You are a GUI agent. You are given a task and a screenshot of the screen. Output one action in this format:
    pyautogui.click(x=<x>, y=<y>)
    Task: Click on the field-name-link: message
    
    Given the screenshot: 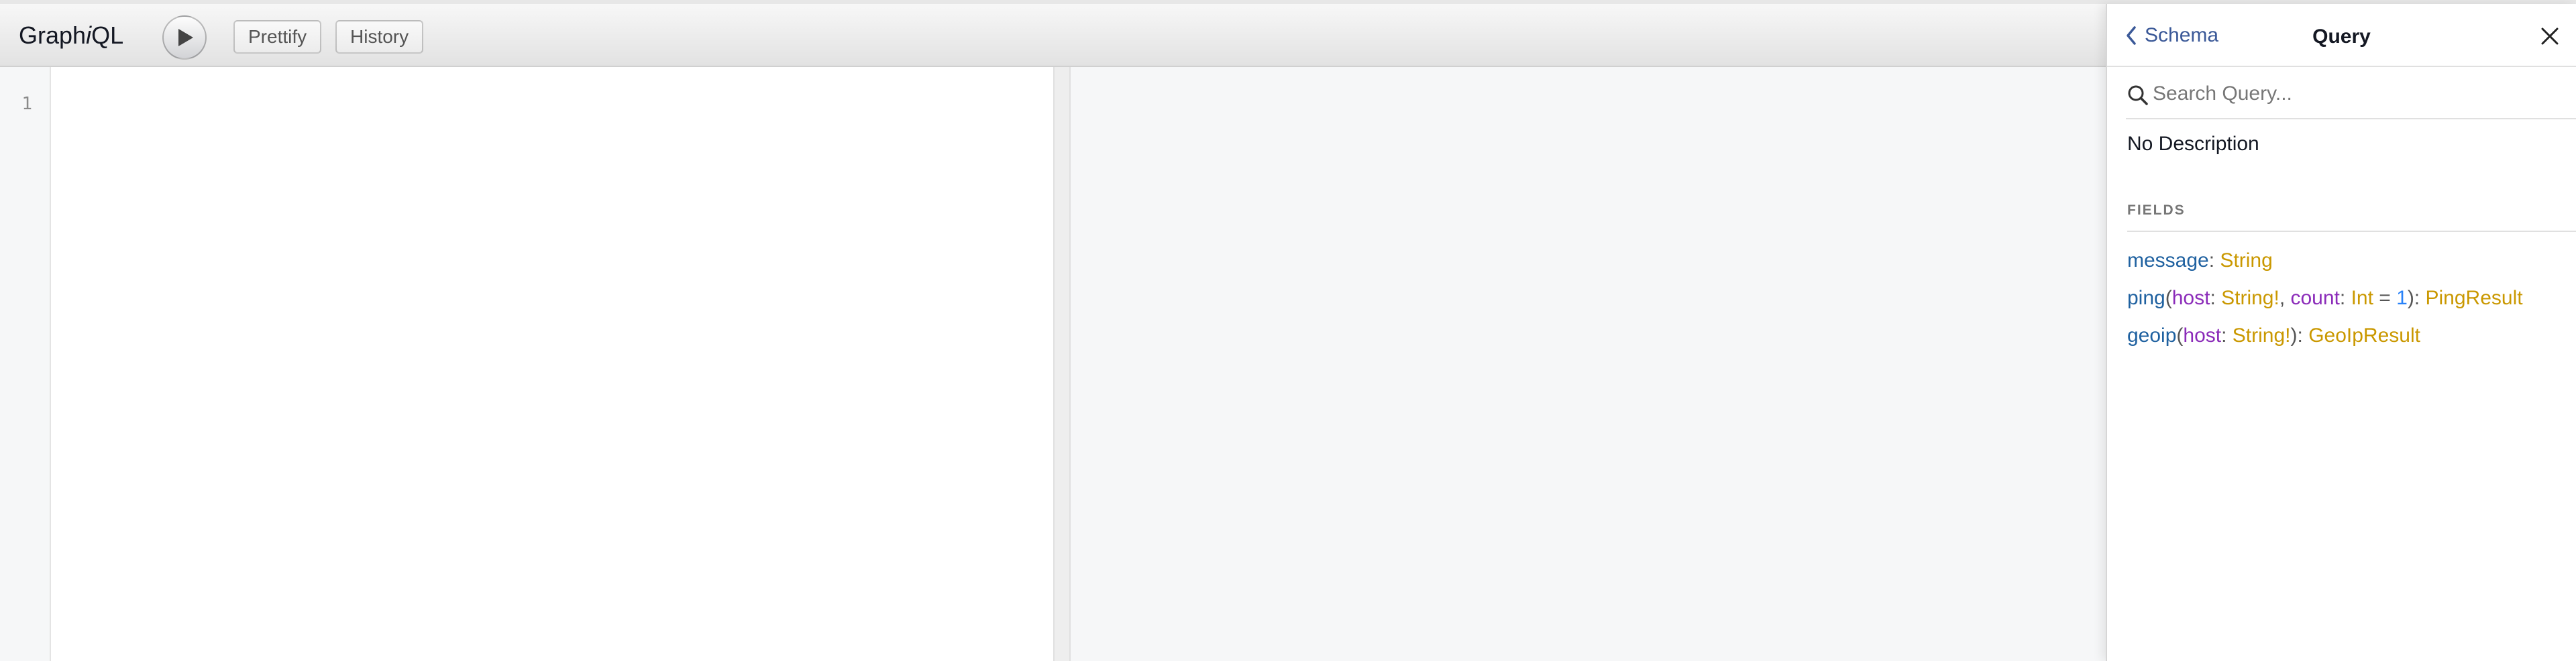 What is the action you would take?
    pyautogui.click(x=2168, y=260)
    